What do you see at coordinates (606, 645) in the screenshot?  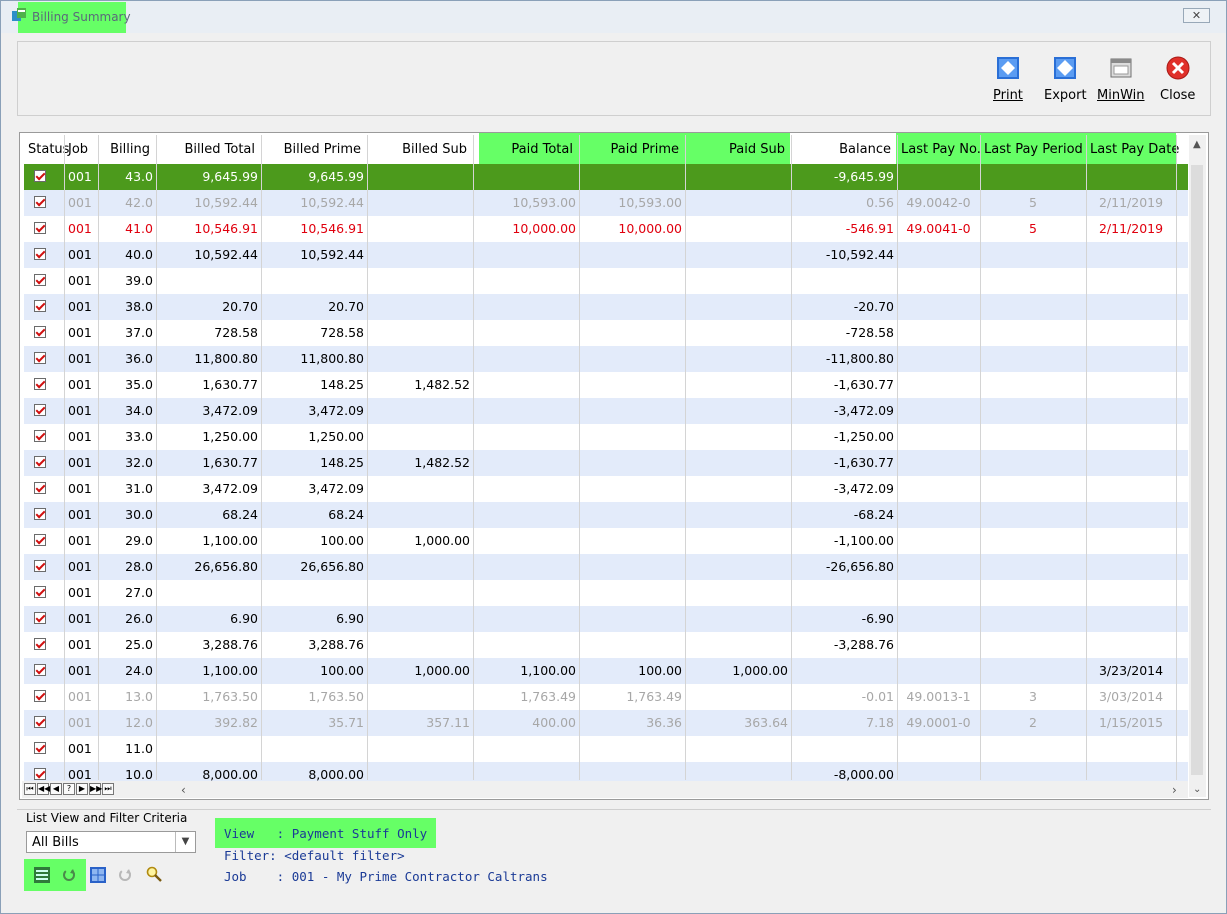 I see `table-row: 001 25.0 3,288.76 3,288.76 -3,288.76` at bounding box center [606, 645].